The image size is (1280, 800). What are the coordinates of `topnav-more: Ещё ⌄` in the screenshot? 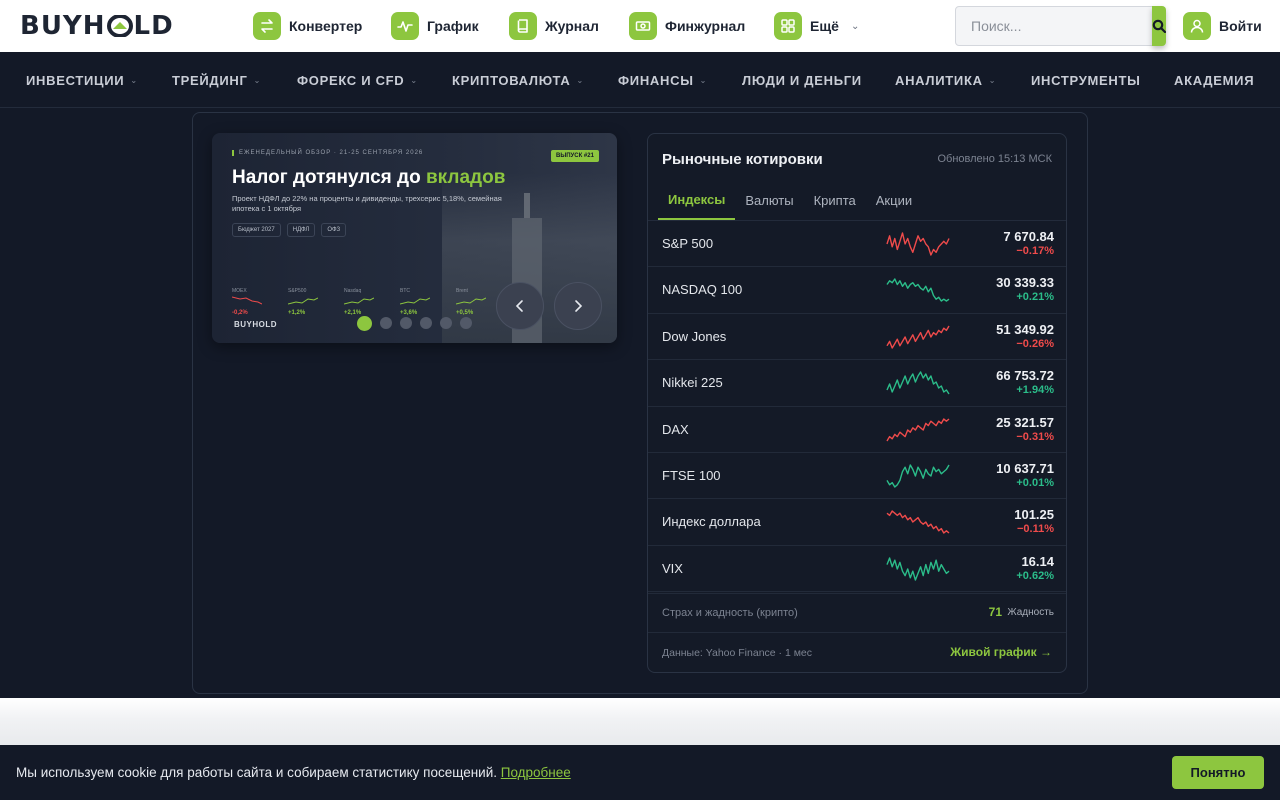 It's located at (816, 26).